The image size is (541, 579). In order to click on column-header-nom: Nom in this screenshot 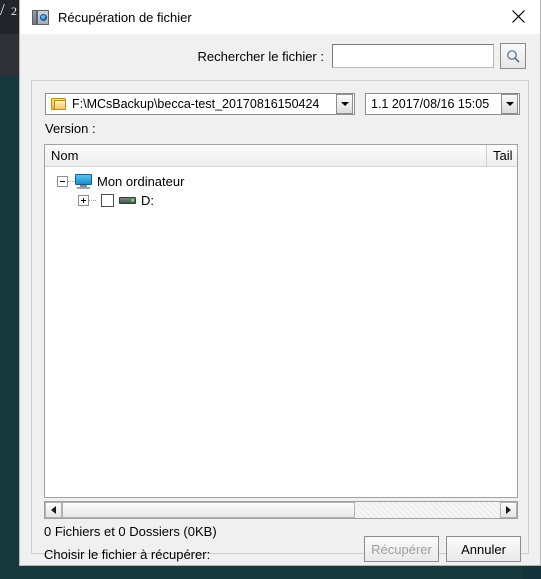, I will do `click(266, 155)`.